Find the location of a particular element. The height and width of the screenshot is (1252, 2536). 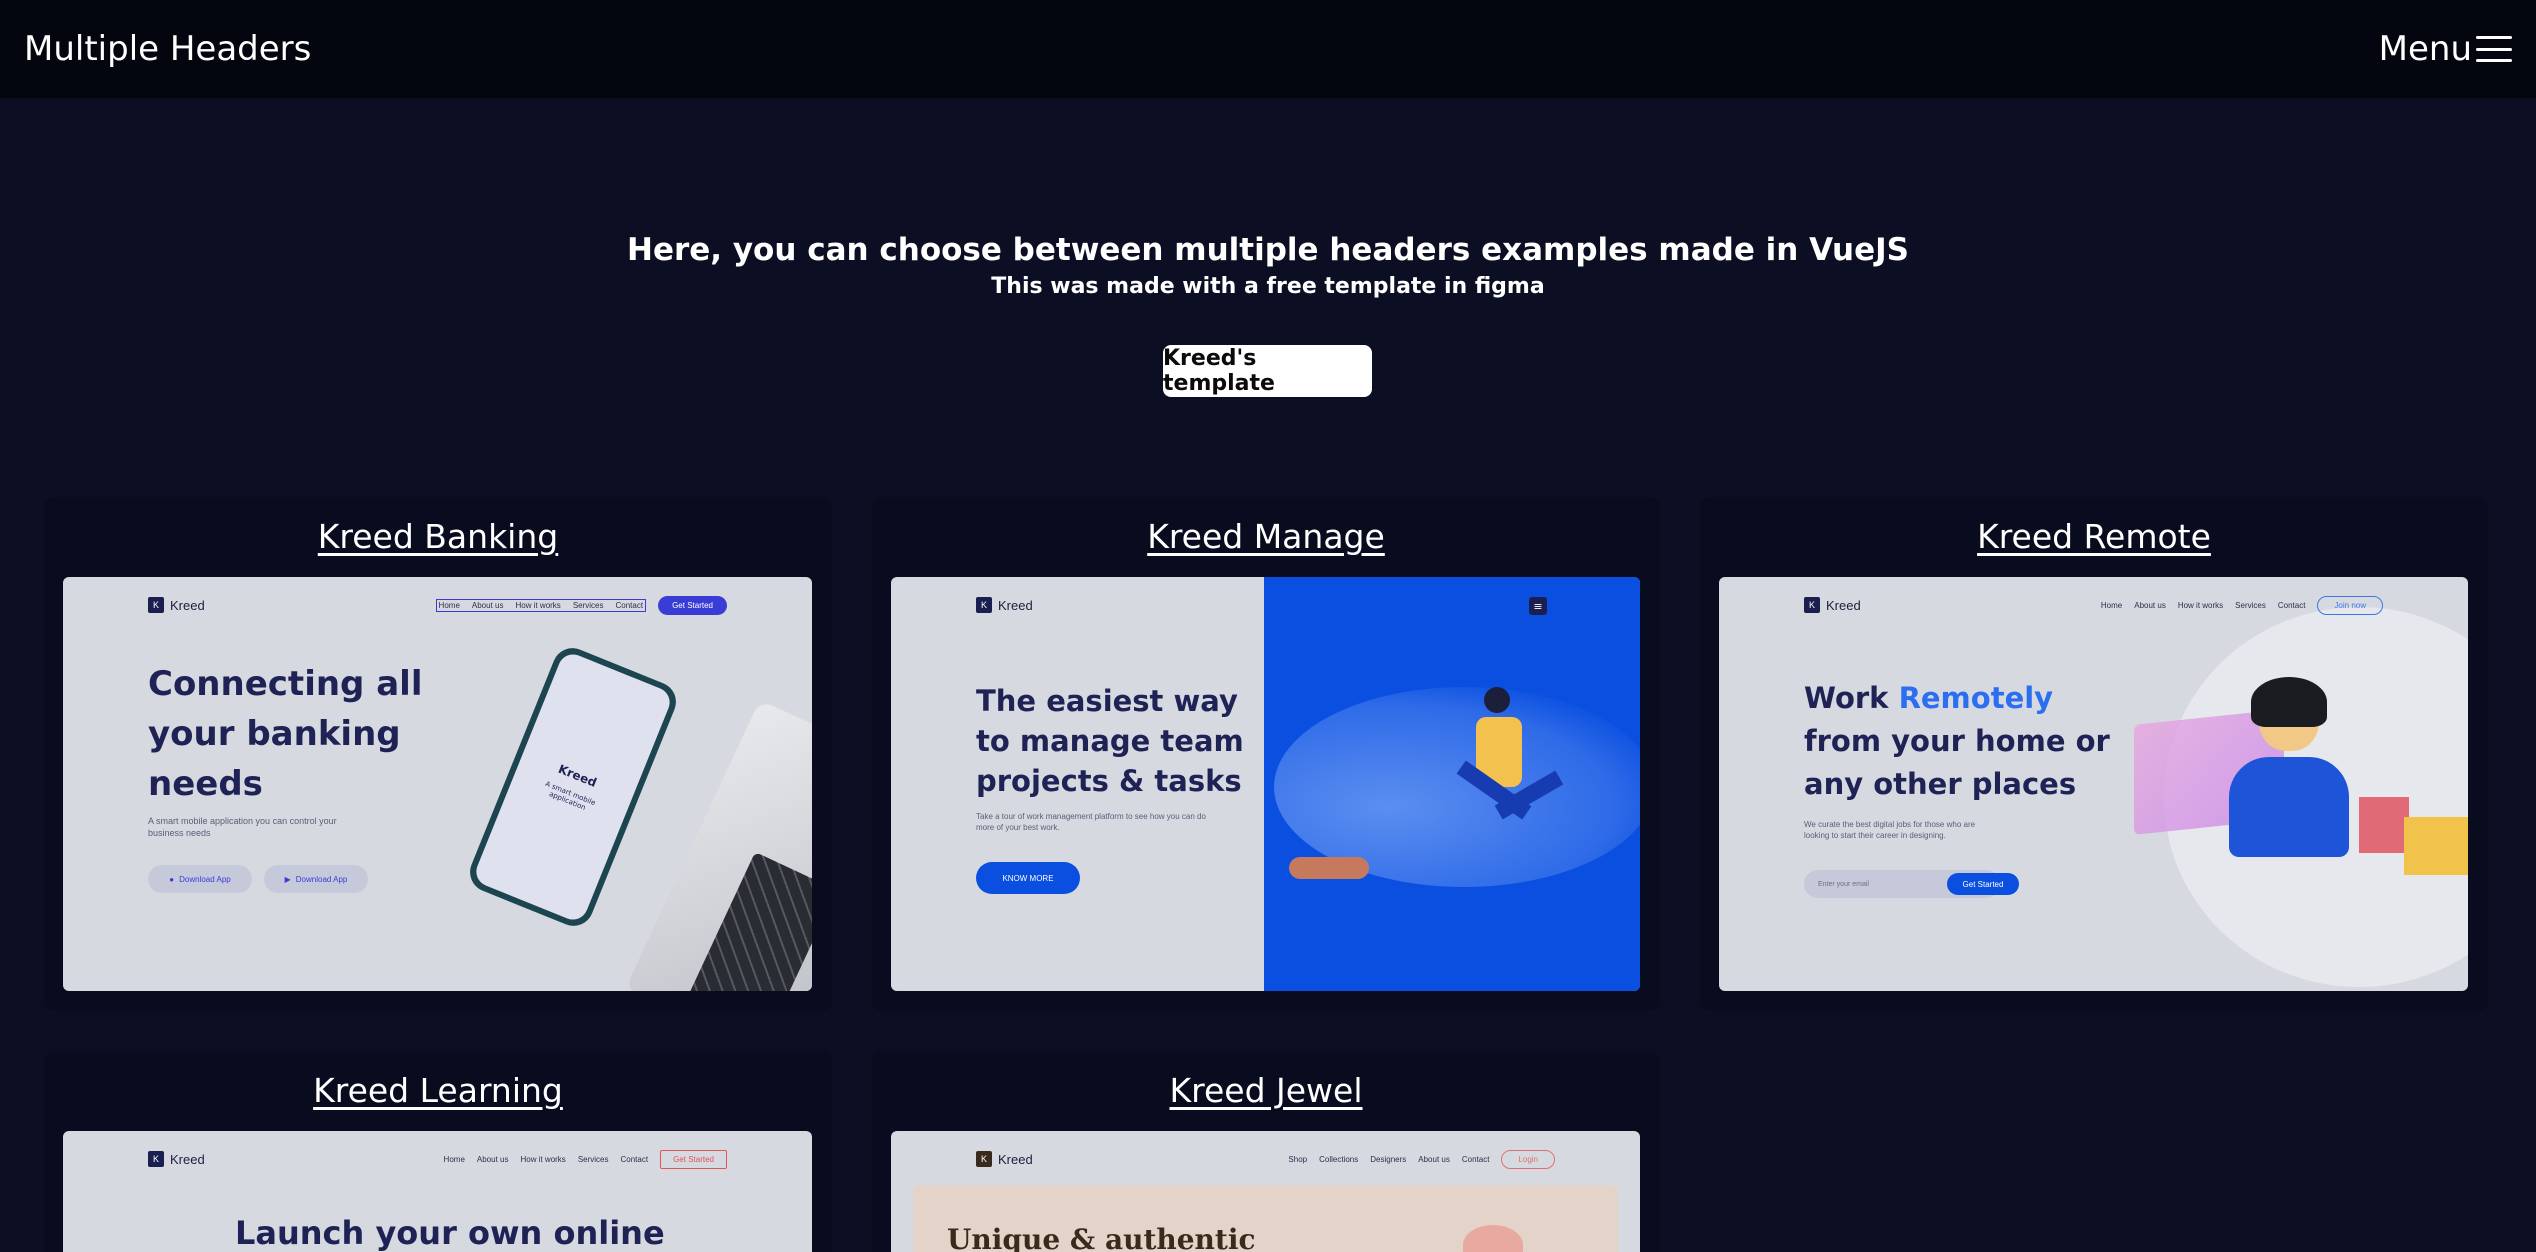

remote-logo: K Kreed is located at coordinates (1832, 605).